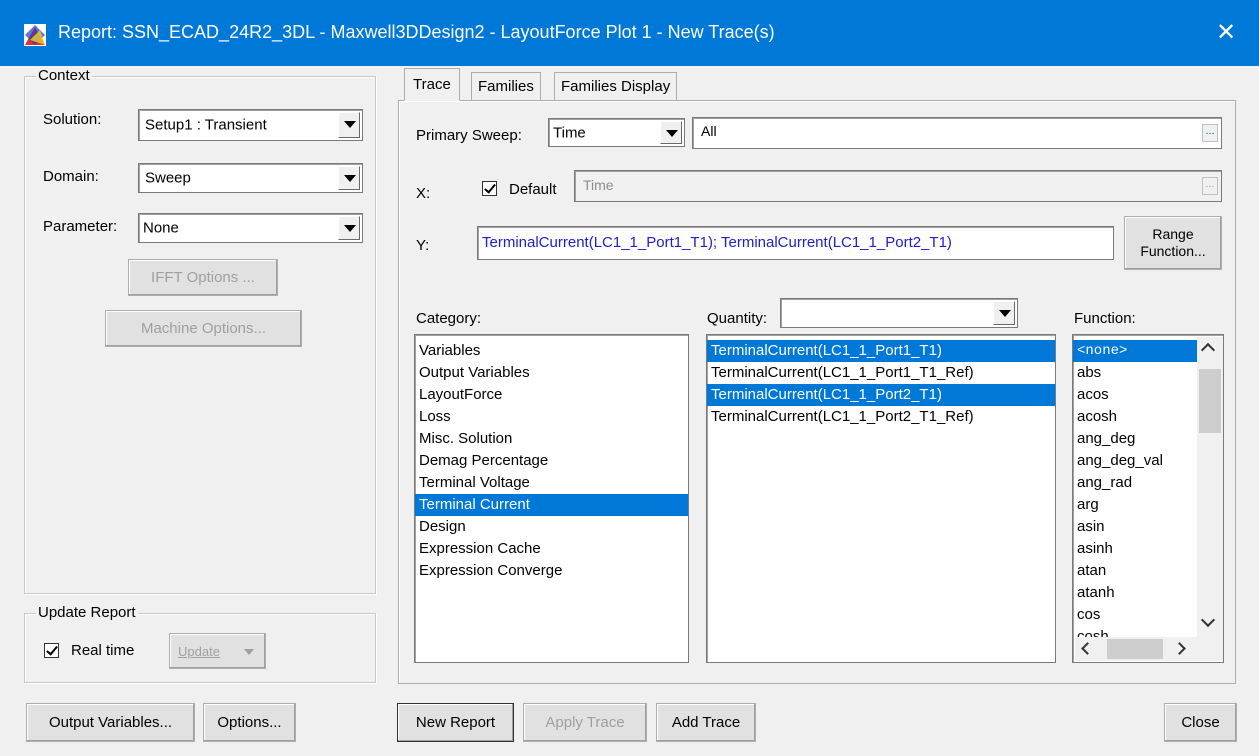 The height and width of the screenshot is (756, 1259). What do you see at coordinates (1226, 33) in the screenshot?
I see `close-window-icon: ✕` at bounding box center [1226, 33].